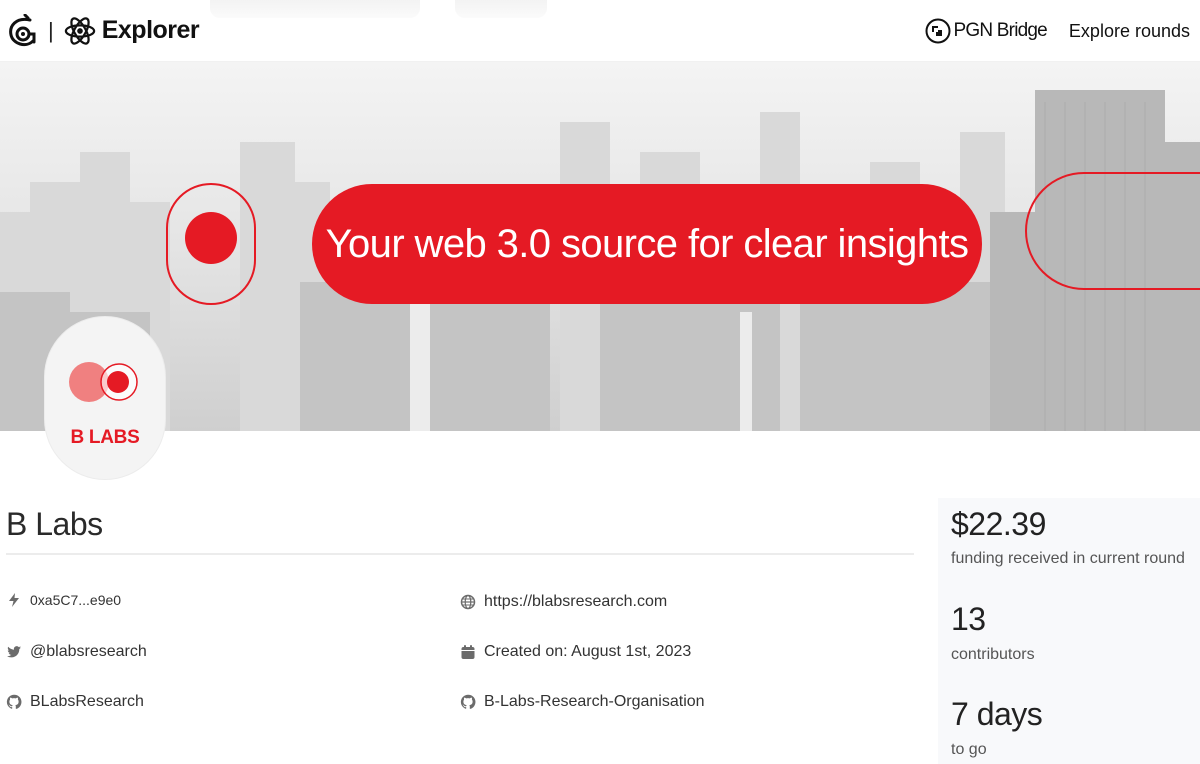 The width and height of the screenshot is (1200, 764). I want to click on project-github-user: BLabsResearch, so click(75, 702).